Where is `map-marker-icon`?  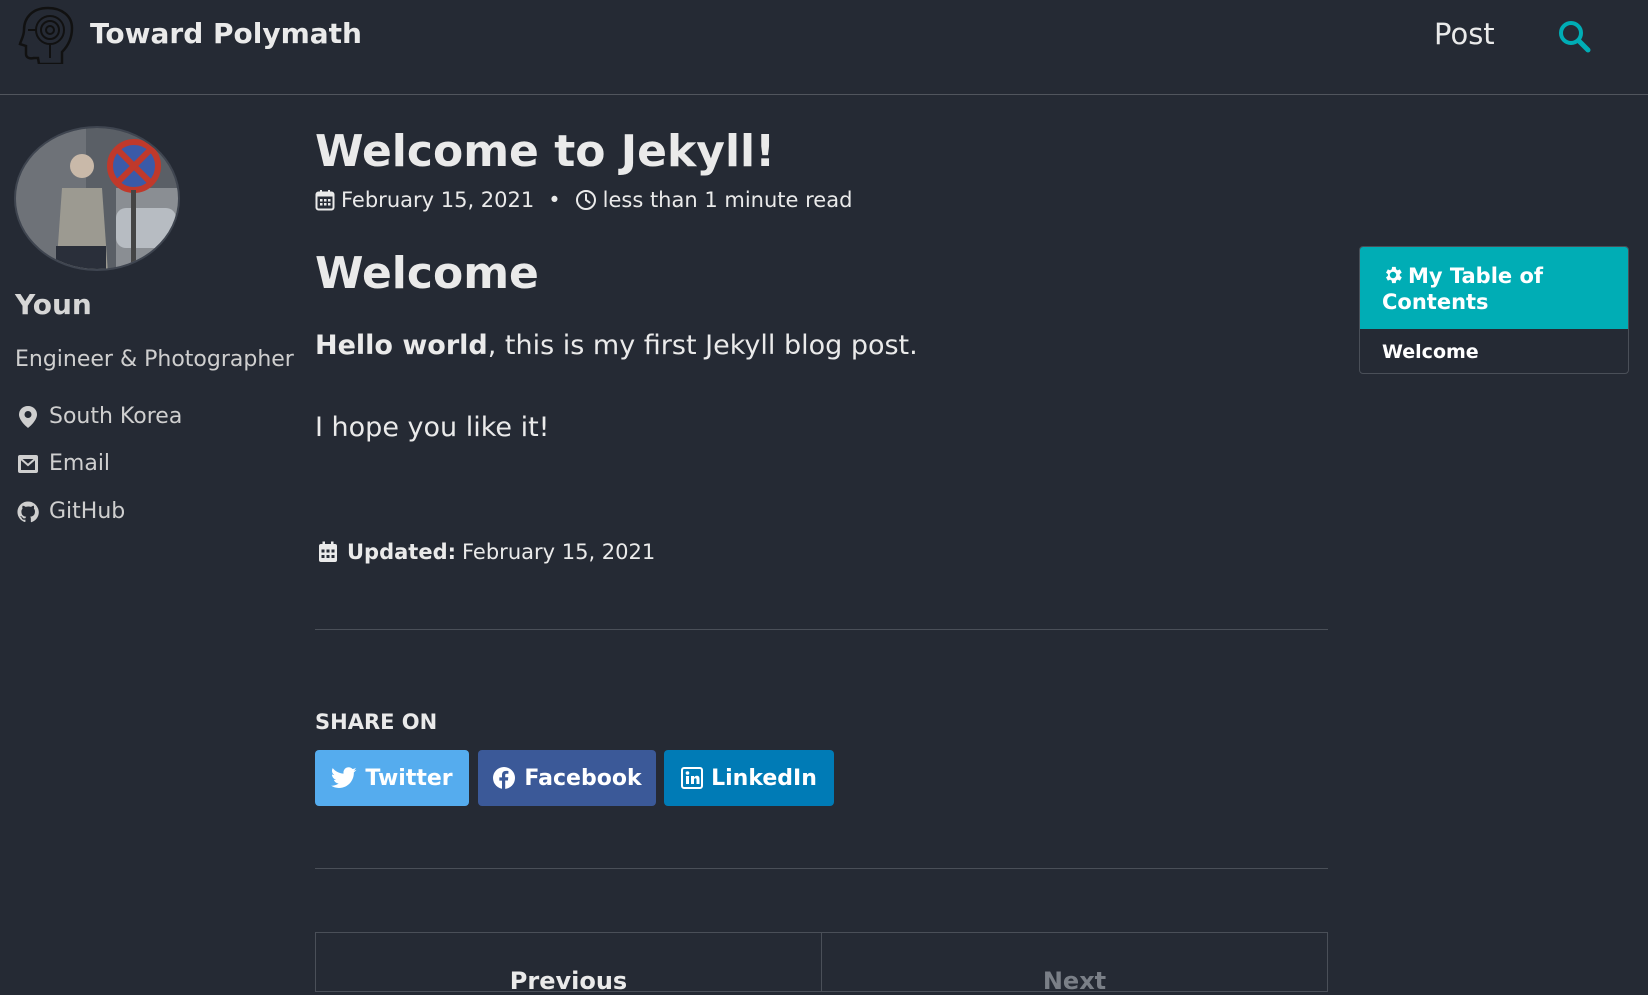
map-marker-icon is located at coordinates (28, 416).